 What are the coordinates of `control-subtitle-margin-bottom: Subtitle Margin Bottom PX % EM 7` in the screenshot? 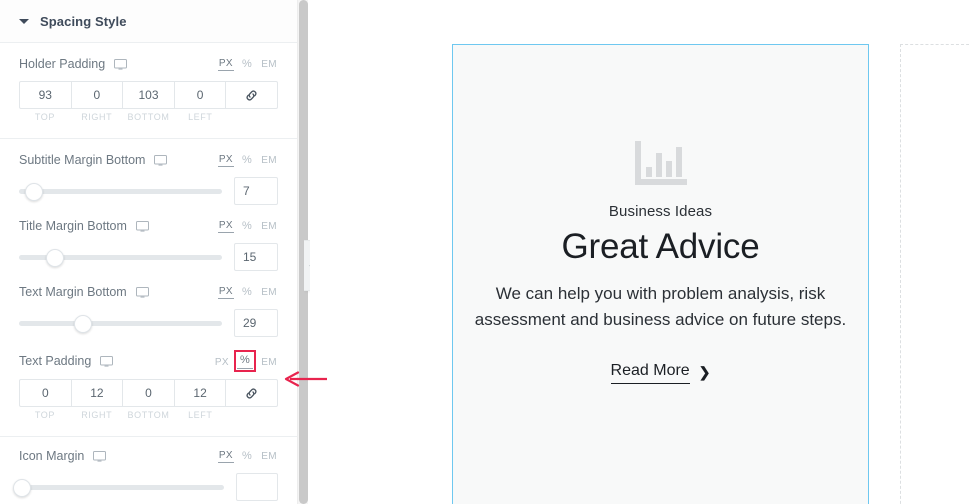 It's located at (148, 175).